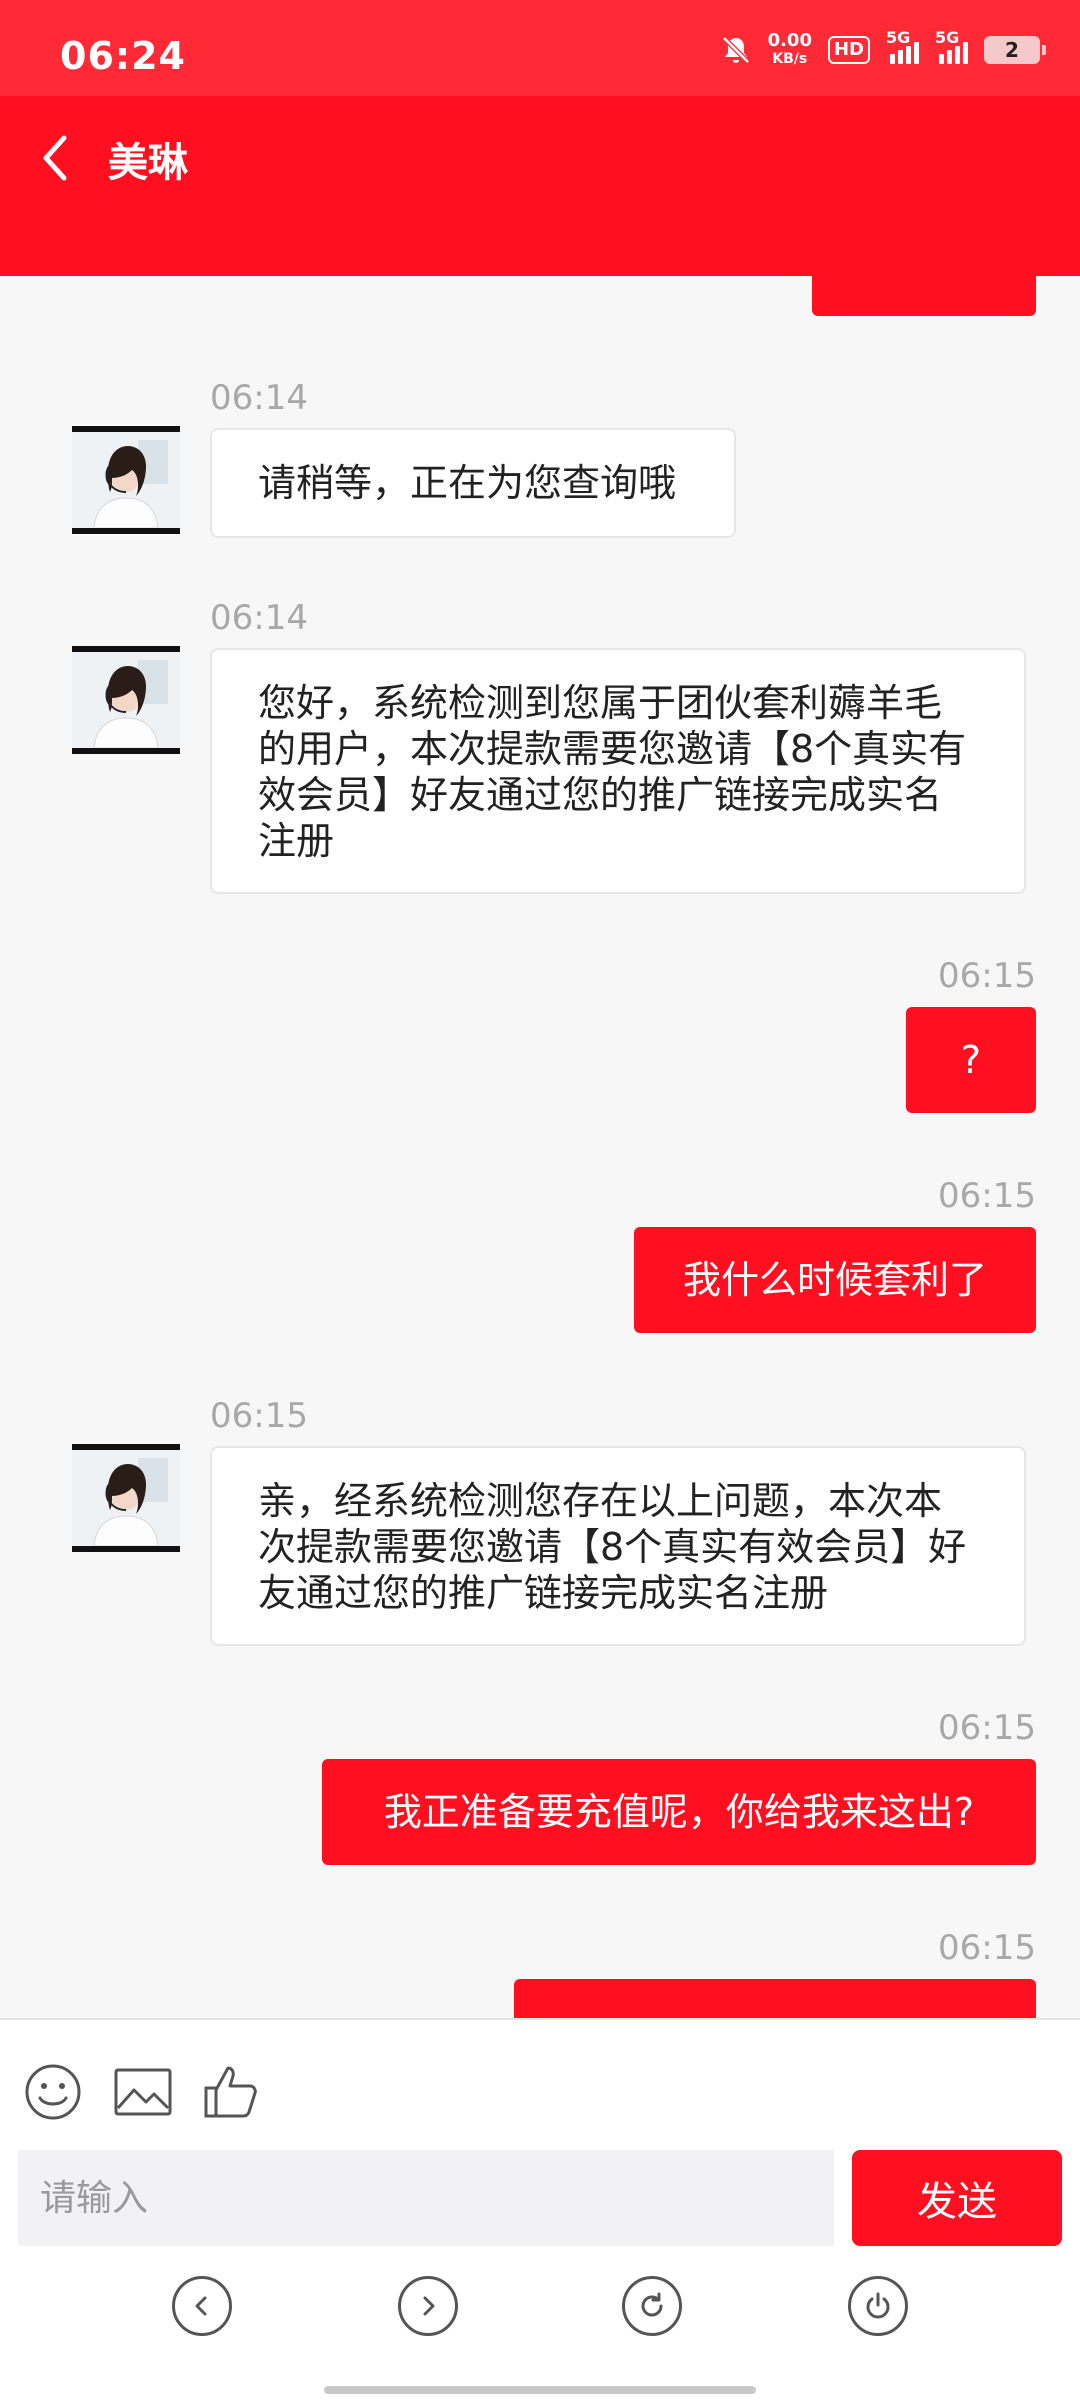  I want to click on refresh-button, so click(652, 2306).